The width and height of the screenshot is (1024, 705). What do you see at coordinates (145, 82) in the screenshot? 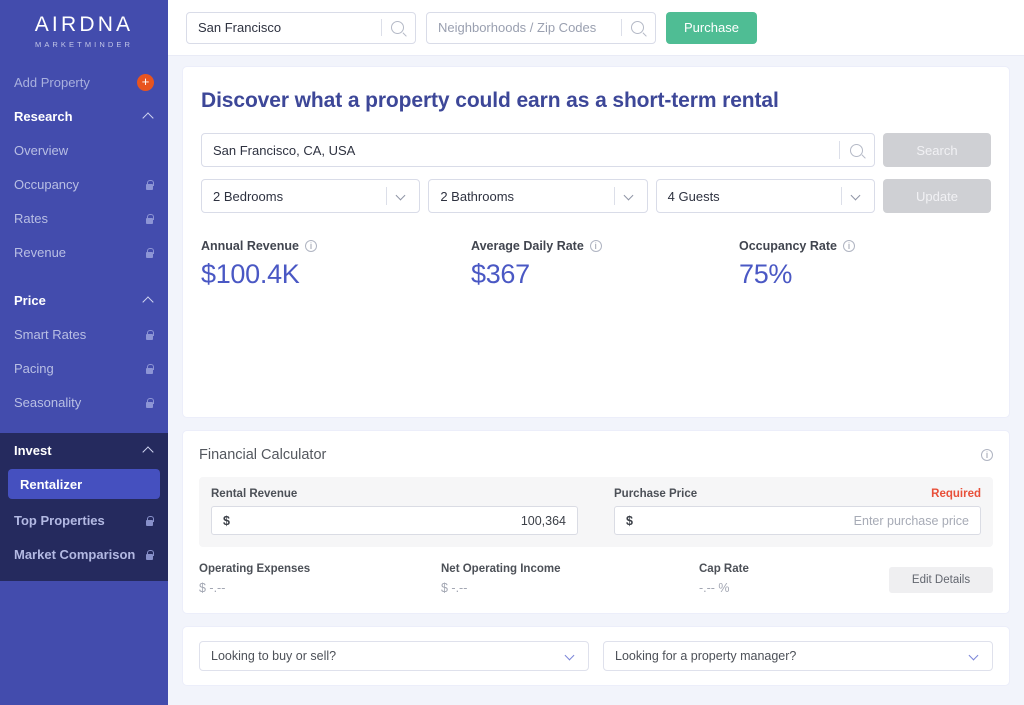
I see `plus-icon: +` at bounding box center [145, 82].